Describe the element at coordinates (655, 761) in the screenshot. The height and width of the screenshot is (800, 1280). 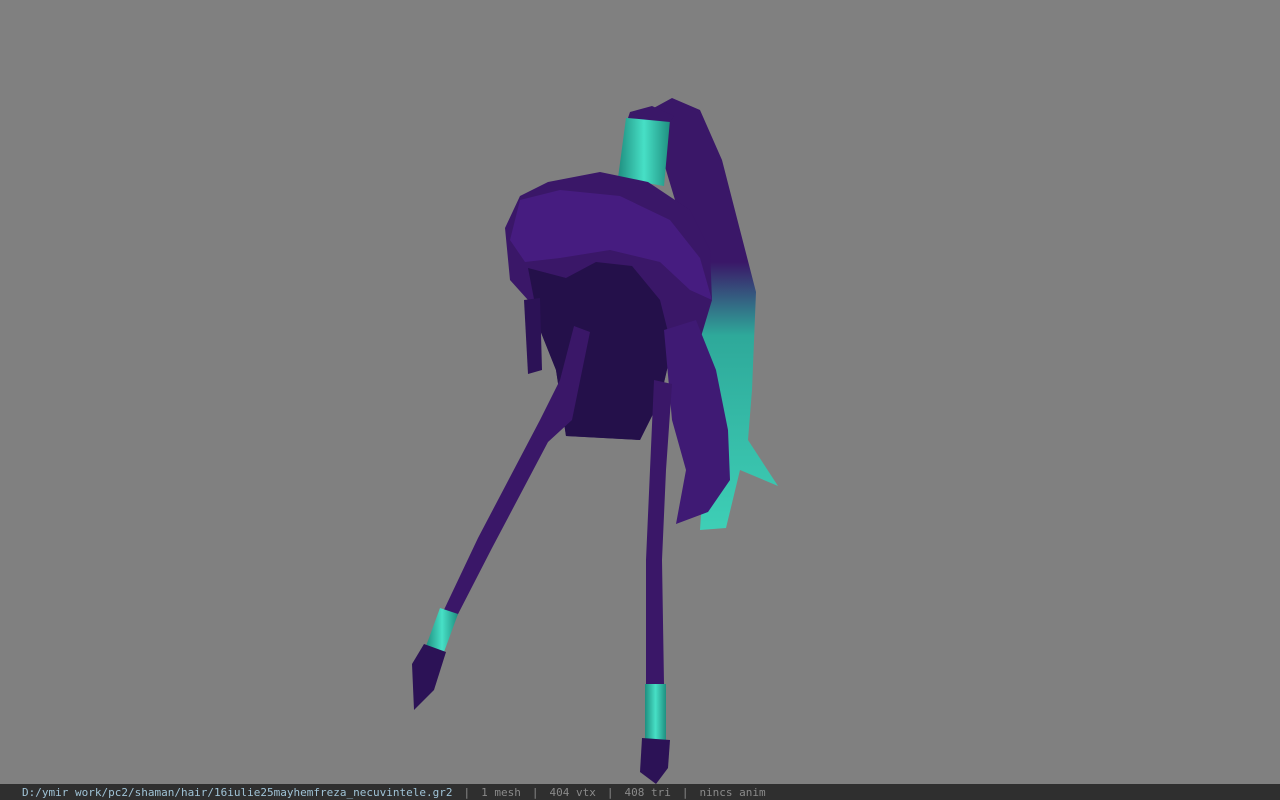
I see `right-tip` at that location.